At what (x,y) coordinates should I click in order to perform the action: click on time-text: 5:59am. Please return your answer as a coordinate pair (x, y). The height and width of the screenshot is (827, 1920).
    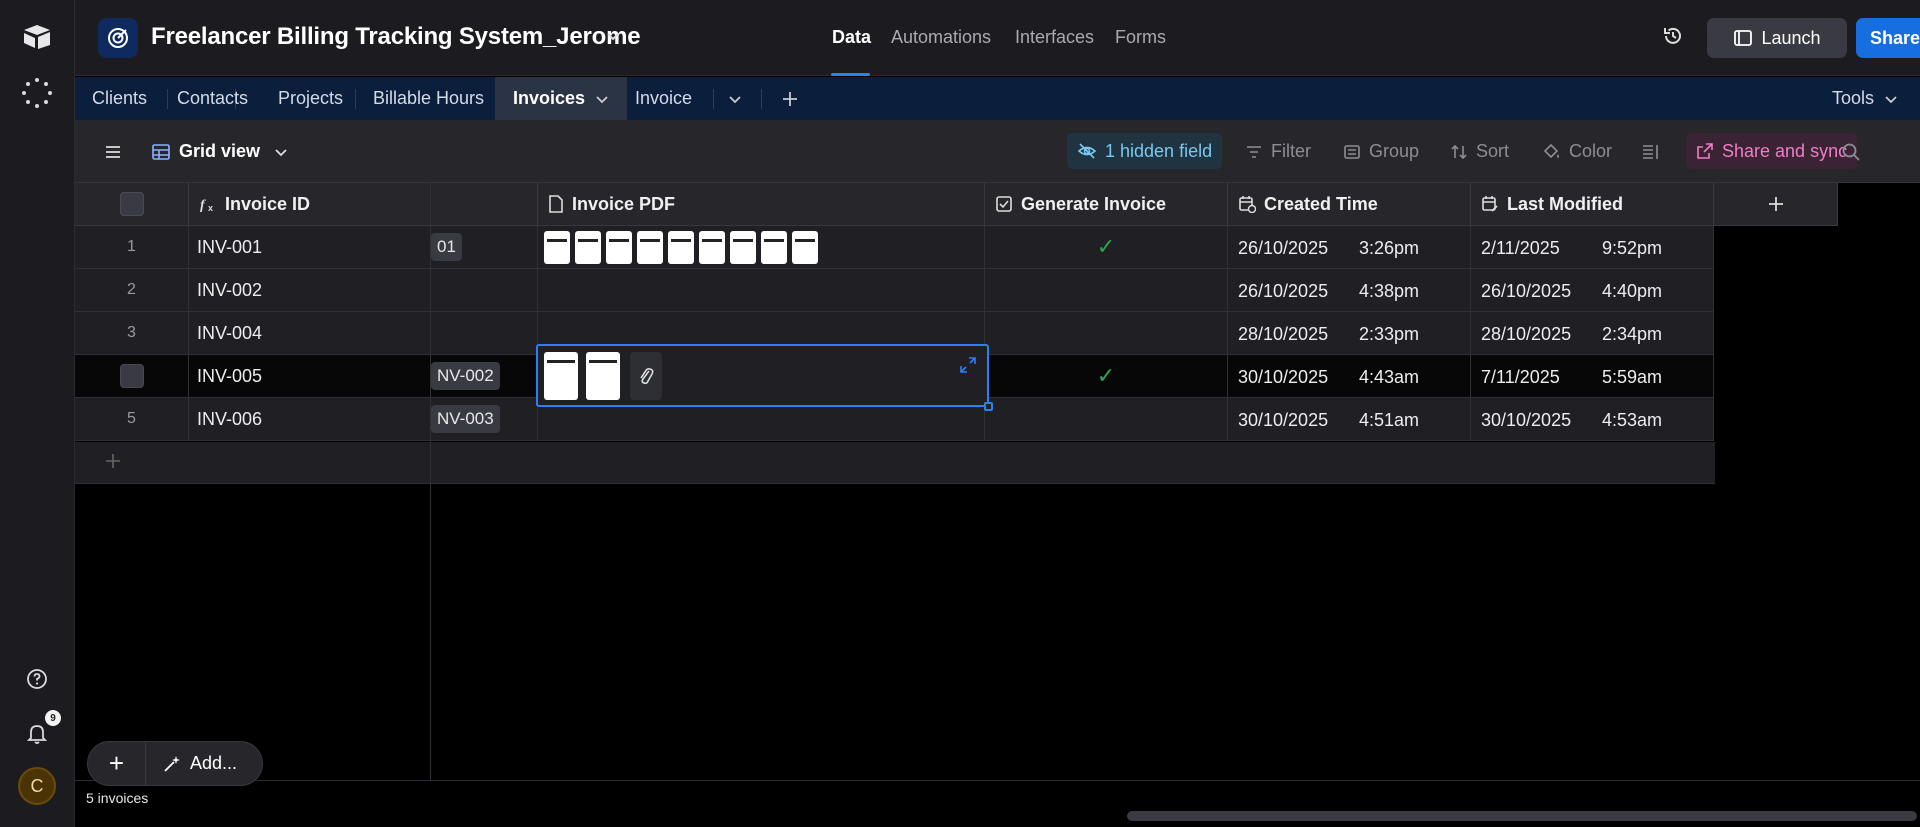
    Looking at the image, I should click on (1632, 377).